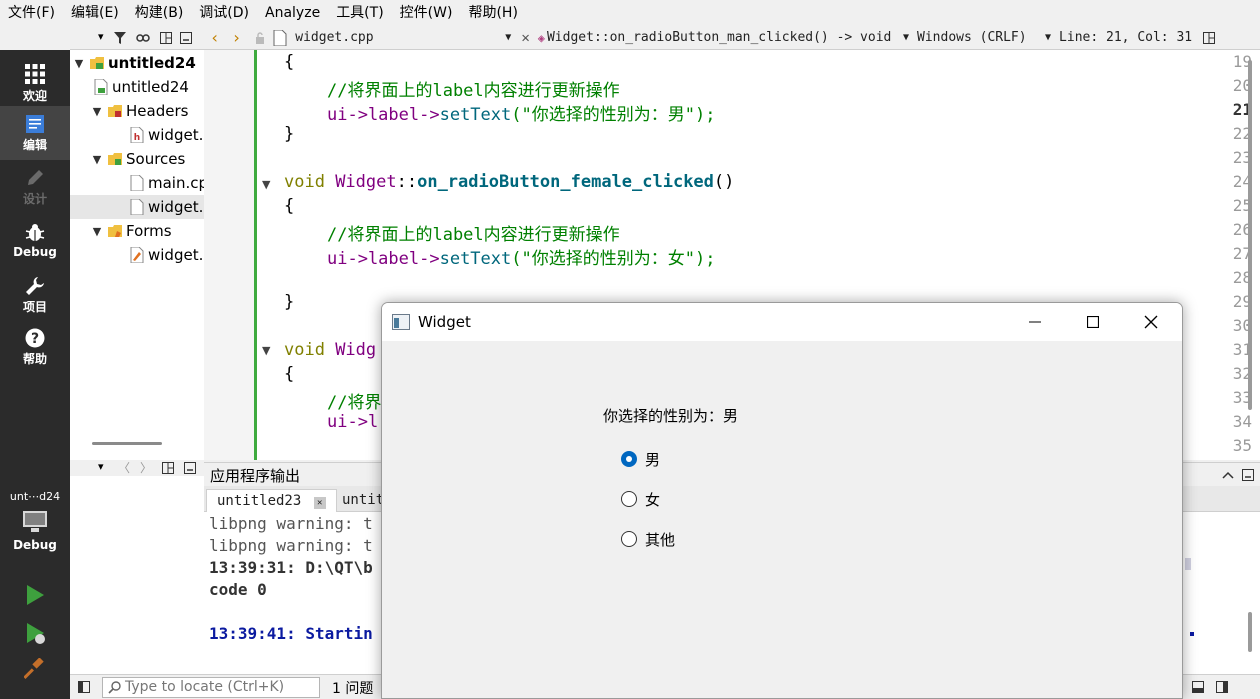  Describe the element at coordinates (35, 521) in the screenshot. I see `monitor-icon` at that location.